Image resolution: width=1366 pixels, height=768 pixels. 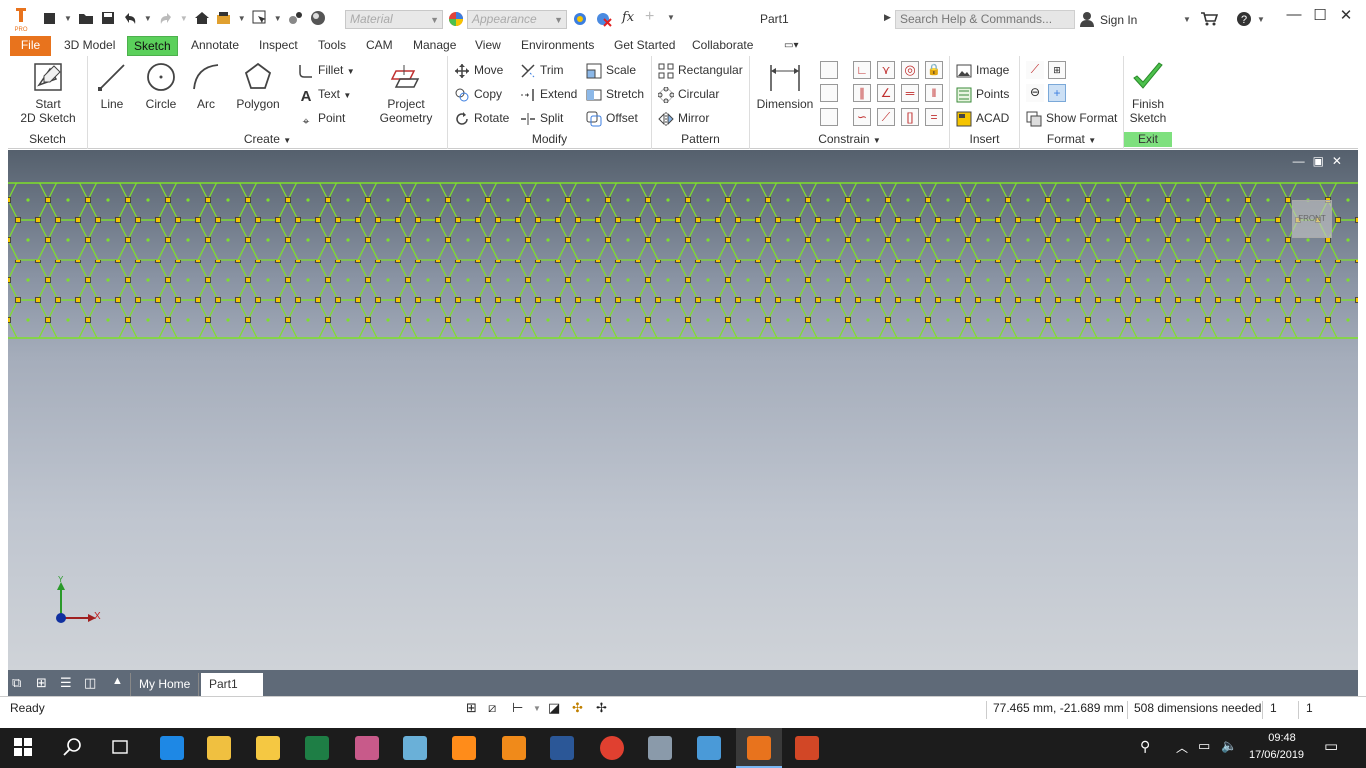 I want to click on new-file-icon, so click(x=50, y=18).